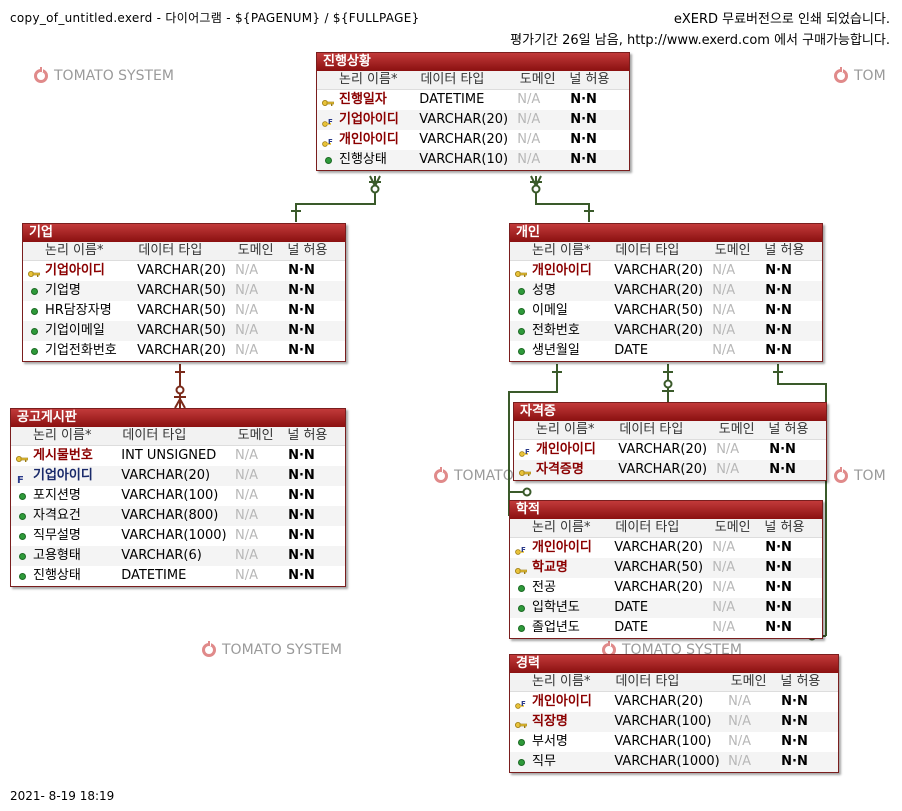 This screenshot has height=811, width=902. Describe the element at coordinates (666, 351) in the screenshot. I see `attribute-row: 생년월일 DATE N/A N·N` at that location.